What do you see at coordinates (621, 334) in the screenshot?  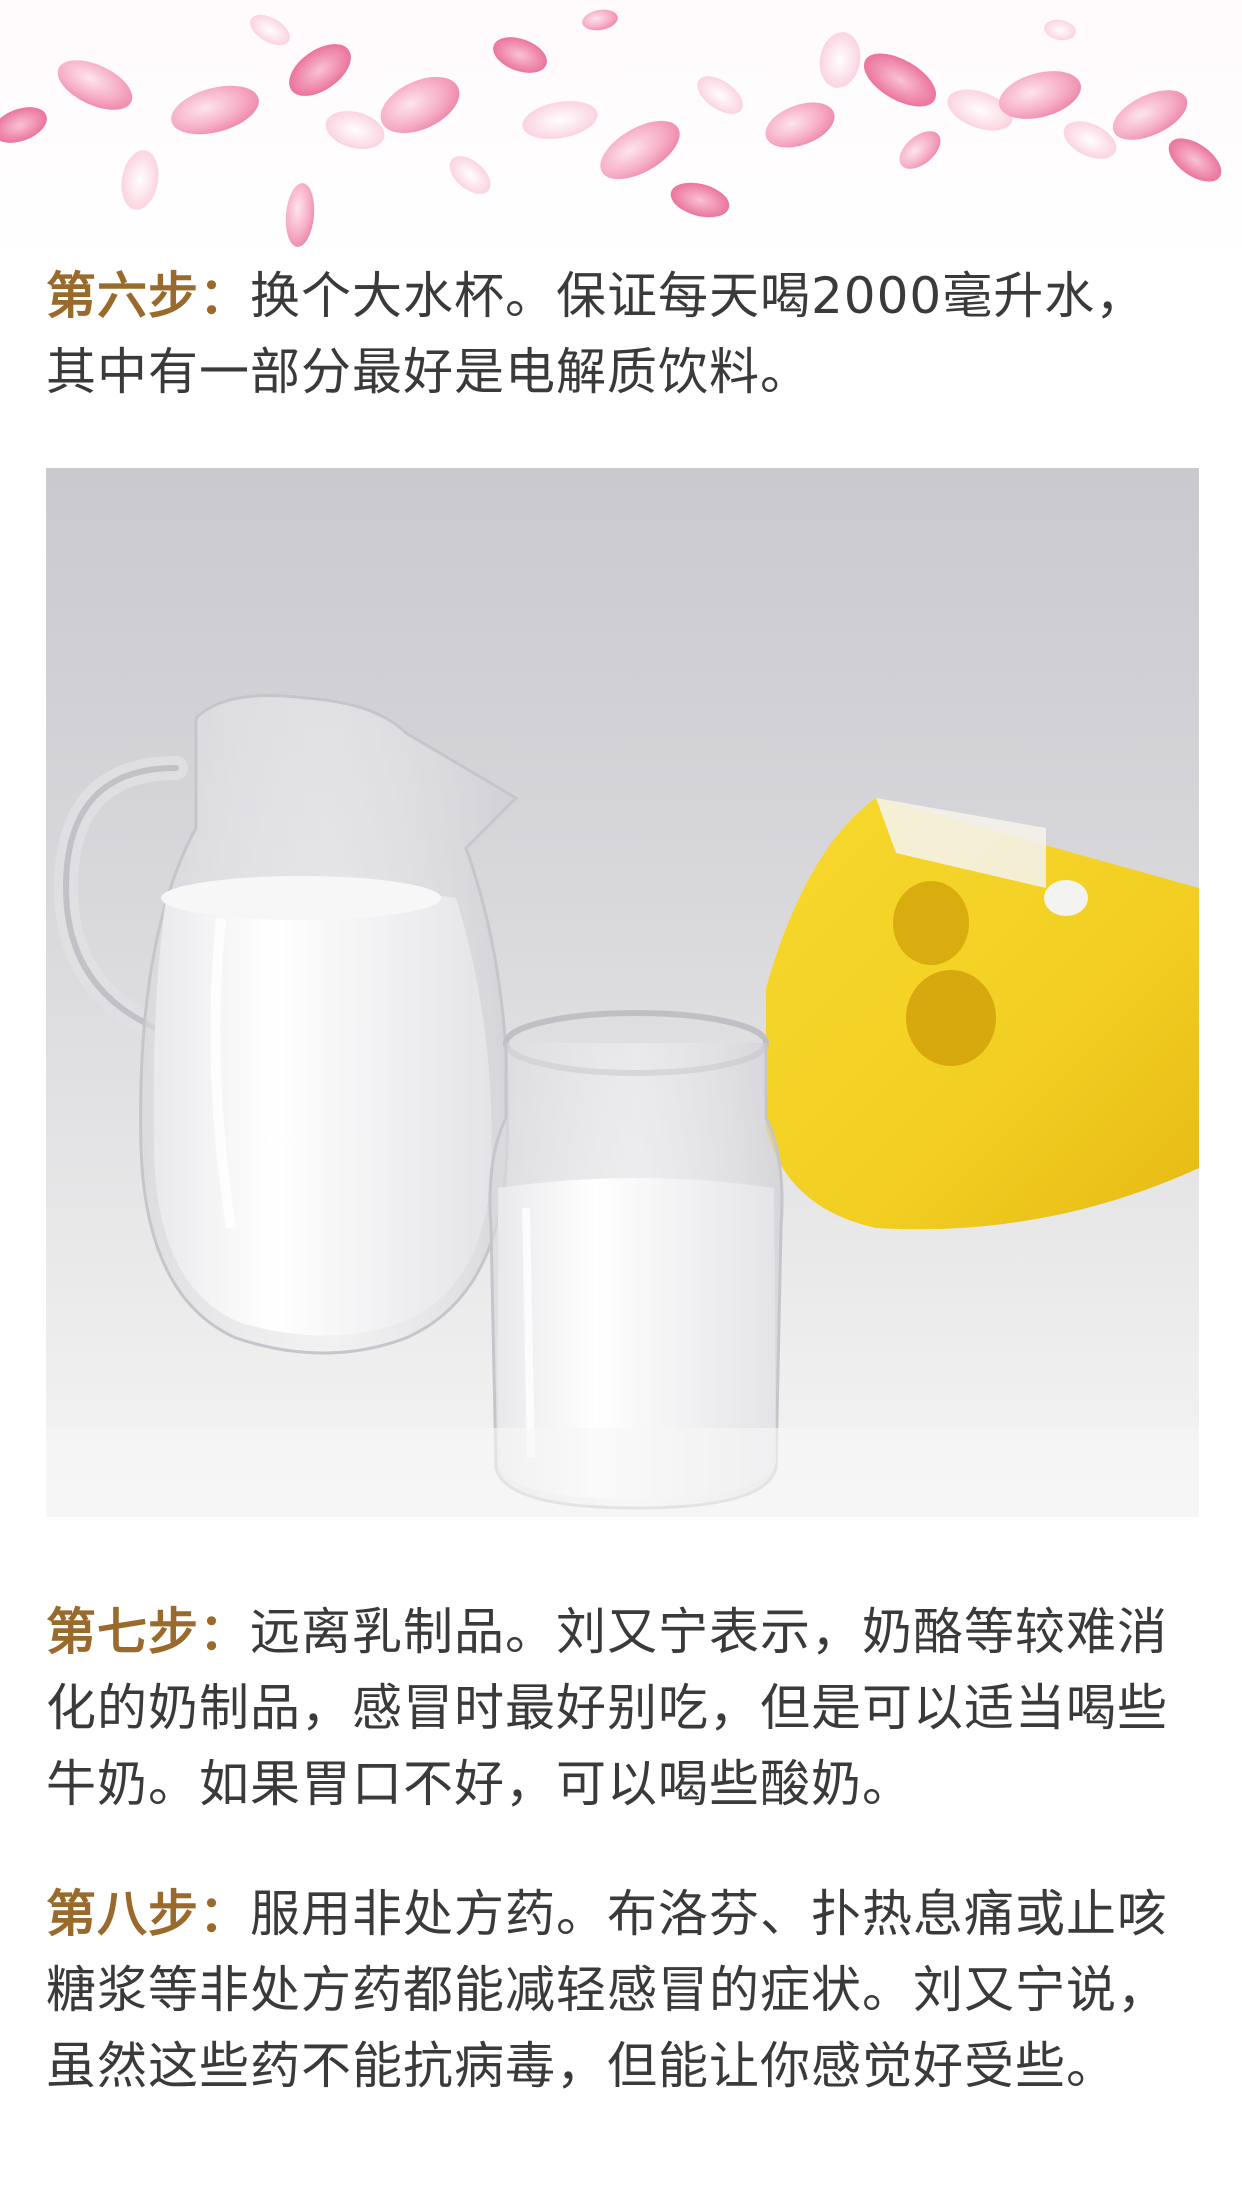 I see `step-six-paragraph: 第六步：换个大水杯。保证每天喝2000毫升水，其中有一部分最好是电解质饮料。` at bounding box center [621, 334].